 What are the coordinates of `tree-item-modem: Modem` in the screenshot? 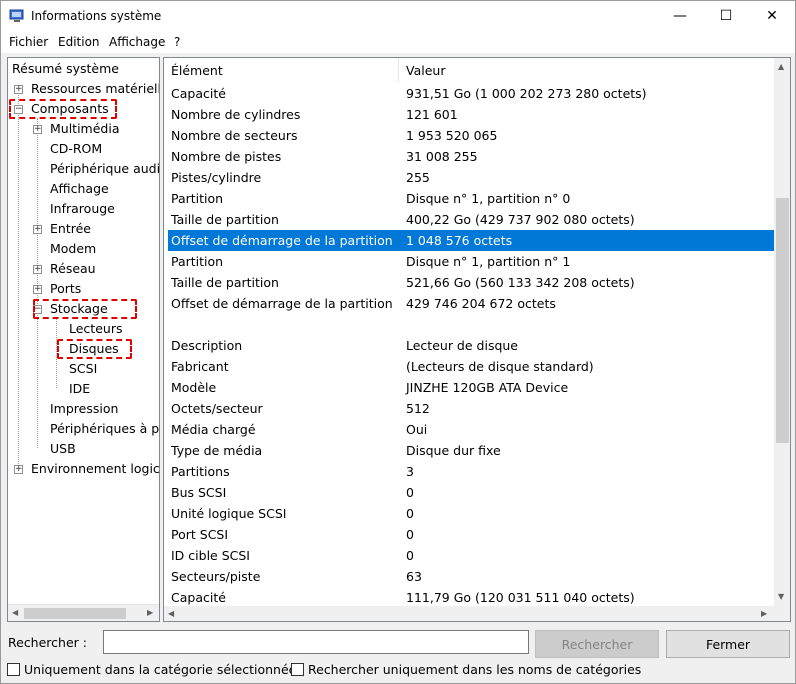 It's located at (73, 249).